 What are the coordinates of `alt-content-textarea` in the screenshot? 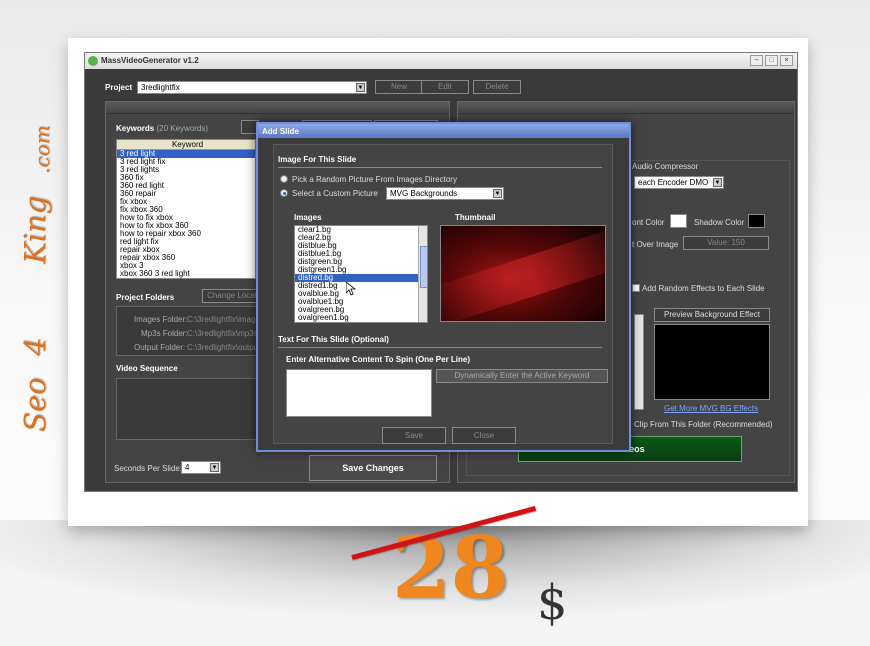 It's located at (359, 393).